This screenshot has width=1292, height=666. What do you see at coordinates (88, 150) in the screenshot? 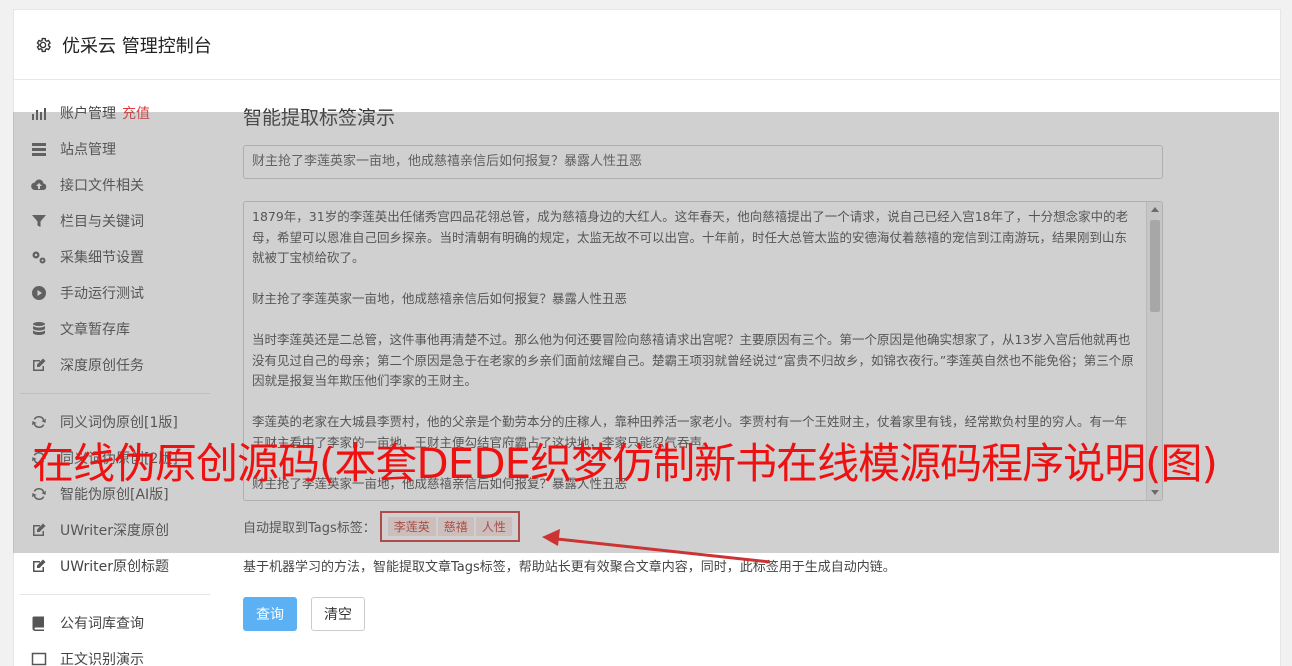
I see `sidebar-item-label: 站点管理` at bounding box center [88, 150].